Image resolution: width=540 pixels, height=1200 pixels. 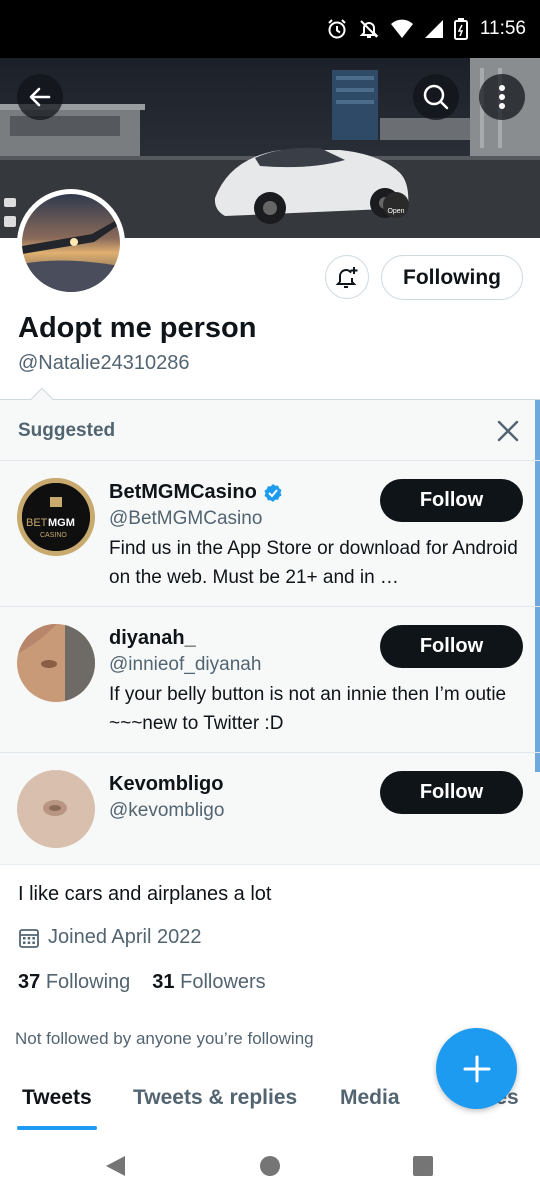 I want to click on suggested-name: diyanah_, so click(x=152, y=638).